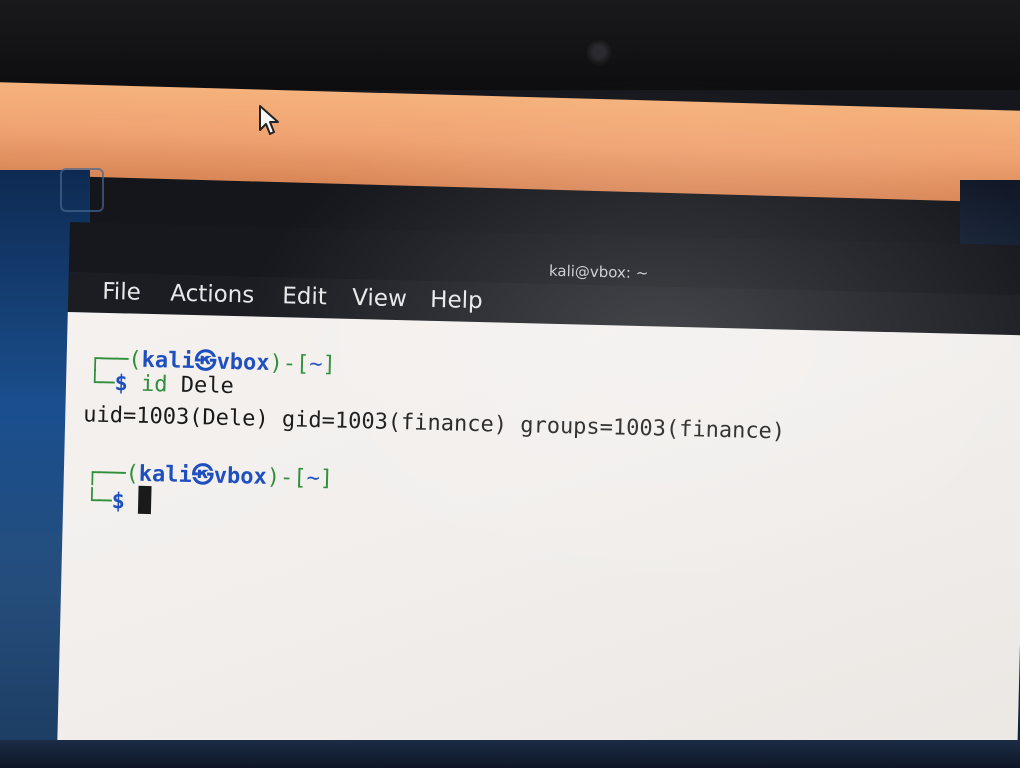 This screenshot has height=768, width=1020. I want to click on command-argument: Dele, so click(207, 386).